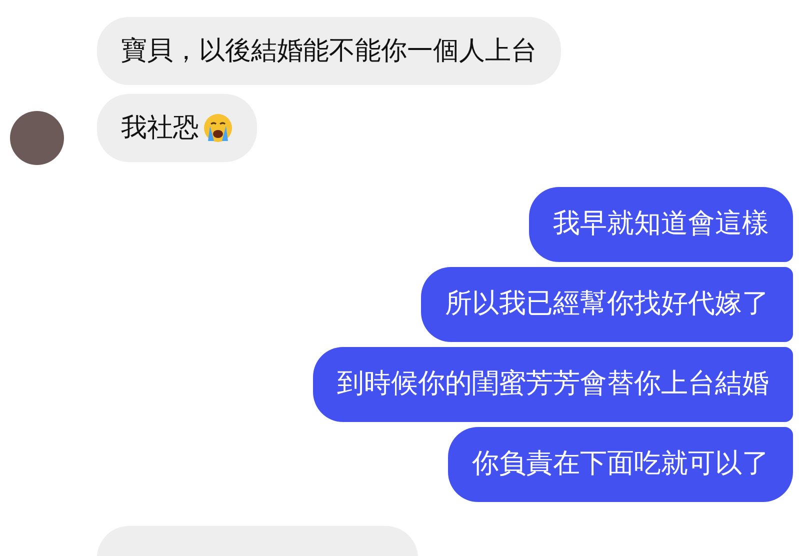 Image resolution: width=799 pixels, height=556 pixels. Describe the element at coordinates (553, 384) in the screenshot. I see `message-bubble: 到時候你的閨蜜芳芳會替你上台結婚` at that location.